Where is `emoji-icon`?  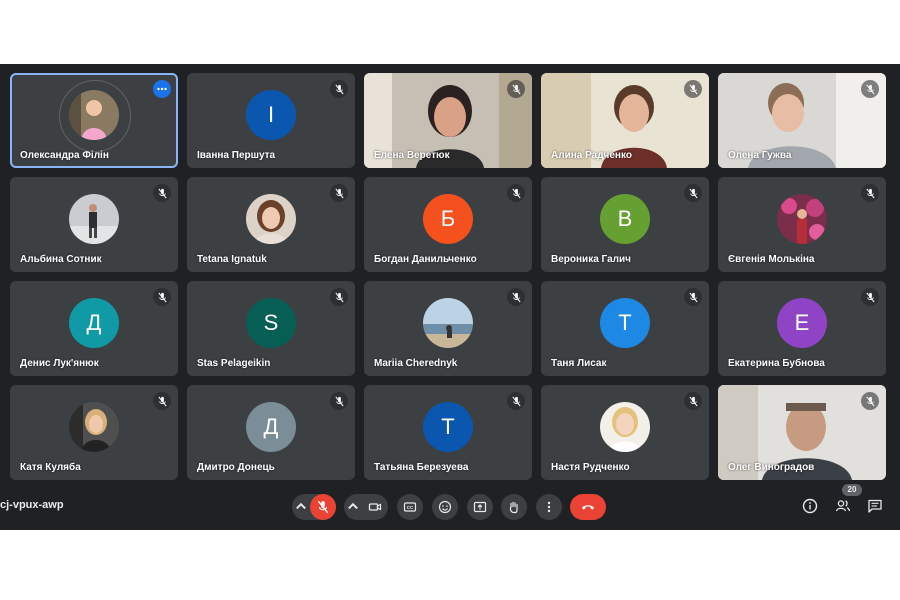
emoji-icon is located at coordinates (445, 507).